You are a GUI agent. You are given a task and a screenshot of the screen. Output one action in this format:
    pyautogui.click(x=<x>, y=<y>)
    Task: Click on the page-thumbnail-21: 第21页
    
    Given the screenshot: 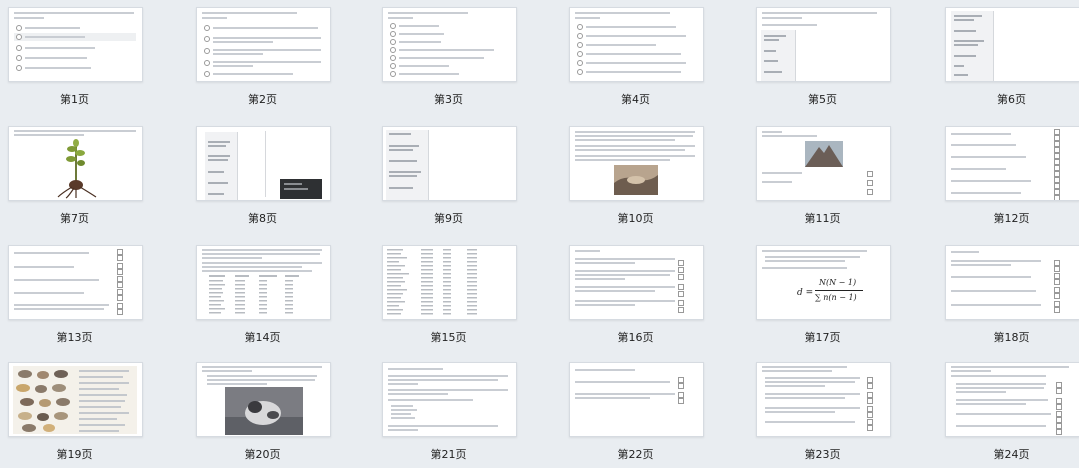 What is the action you would take?
    pyautogui.click(x=449, y=414)
    